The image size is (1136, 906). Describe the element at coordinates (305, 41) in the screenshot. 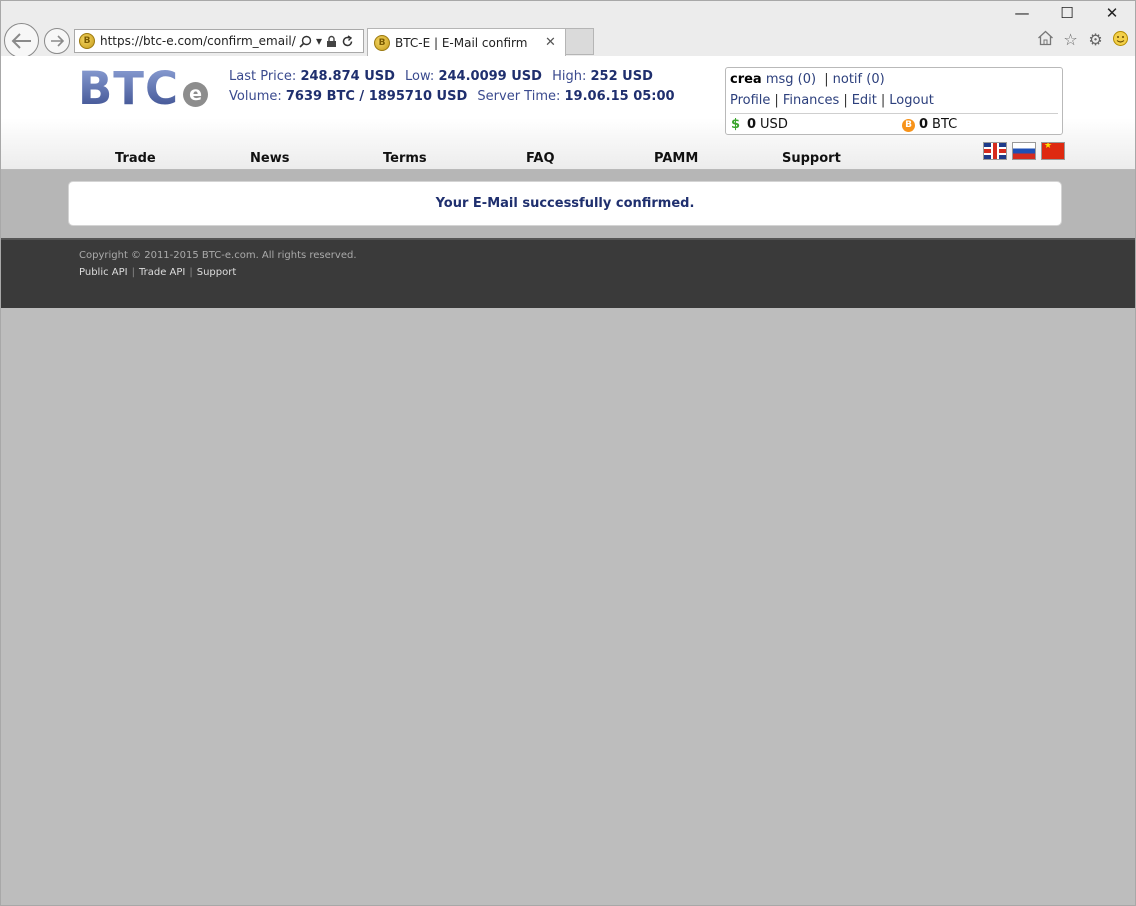

I see `search-icon` at that location.